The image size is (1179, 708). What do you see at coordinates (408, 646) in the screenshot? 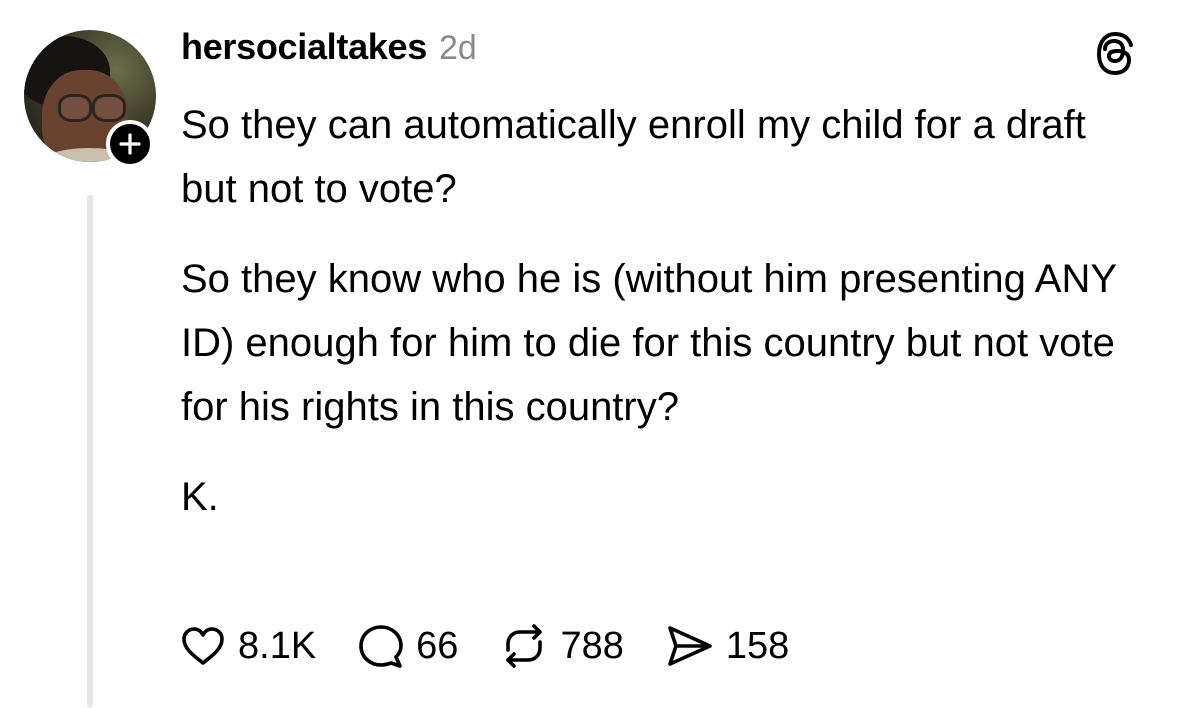
I see `reply-button: 66` at bounding box center [408, 646].